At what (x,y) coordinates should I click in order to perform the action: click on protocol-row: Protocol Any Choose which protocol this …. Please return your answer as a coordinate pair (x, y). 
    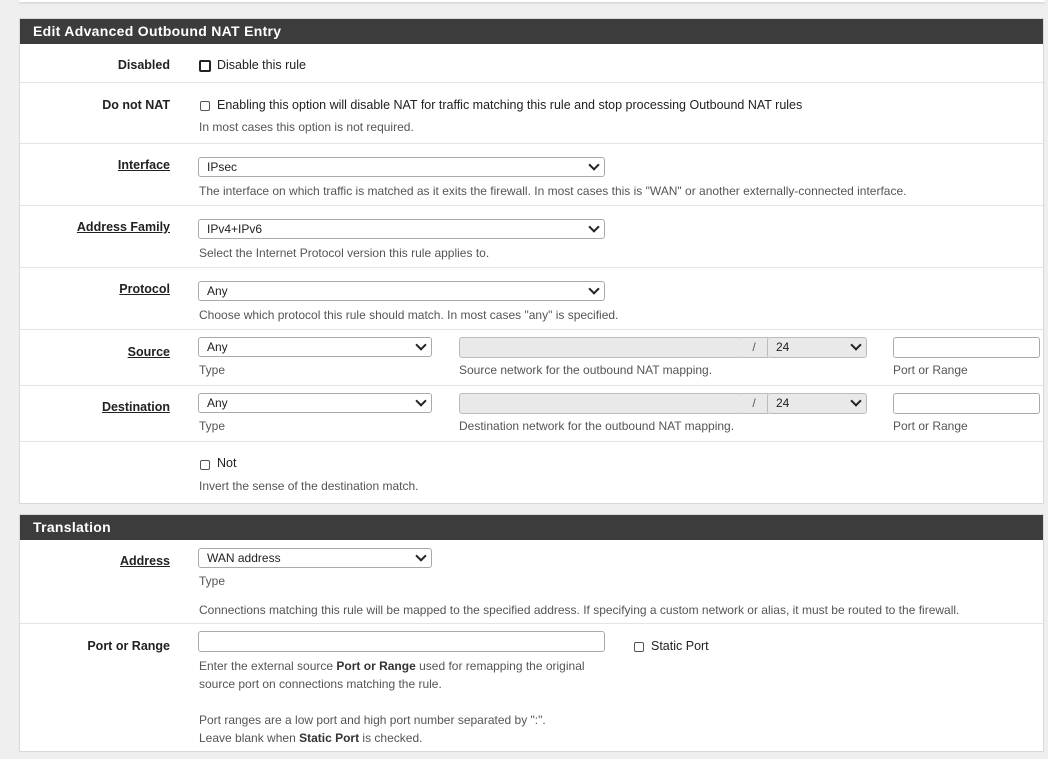
    Looking at the image, I should click on (531, 299).